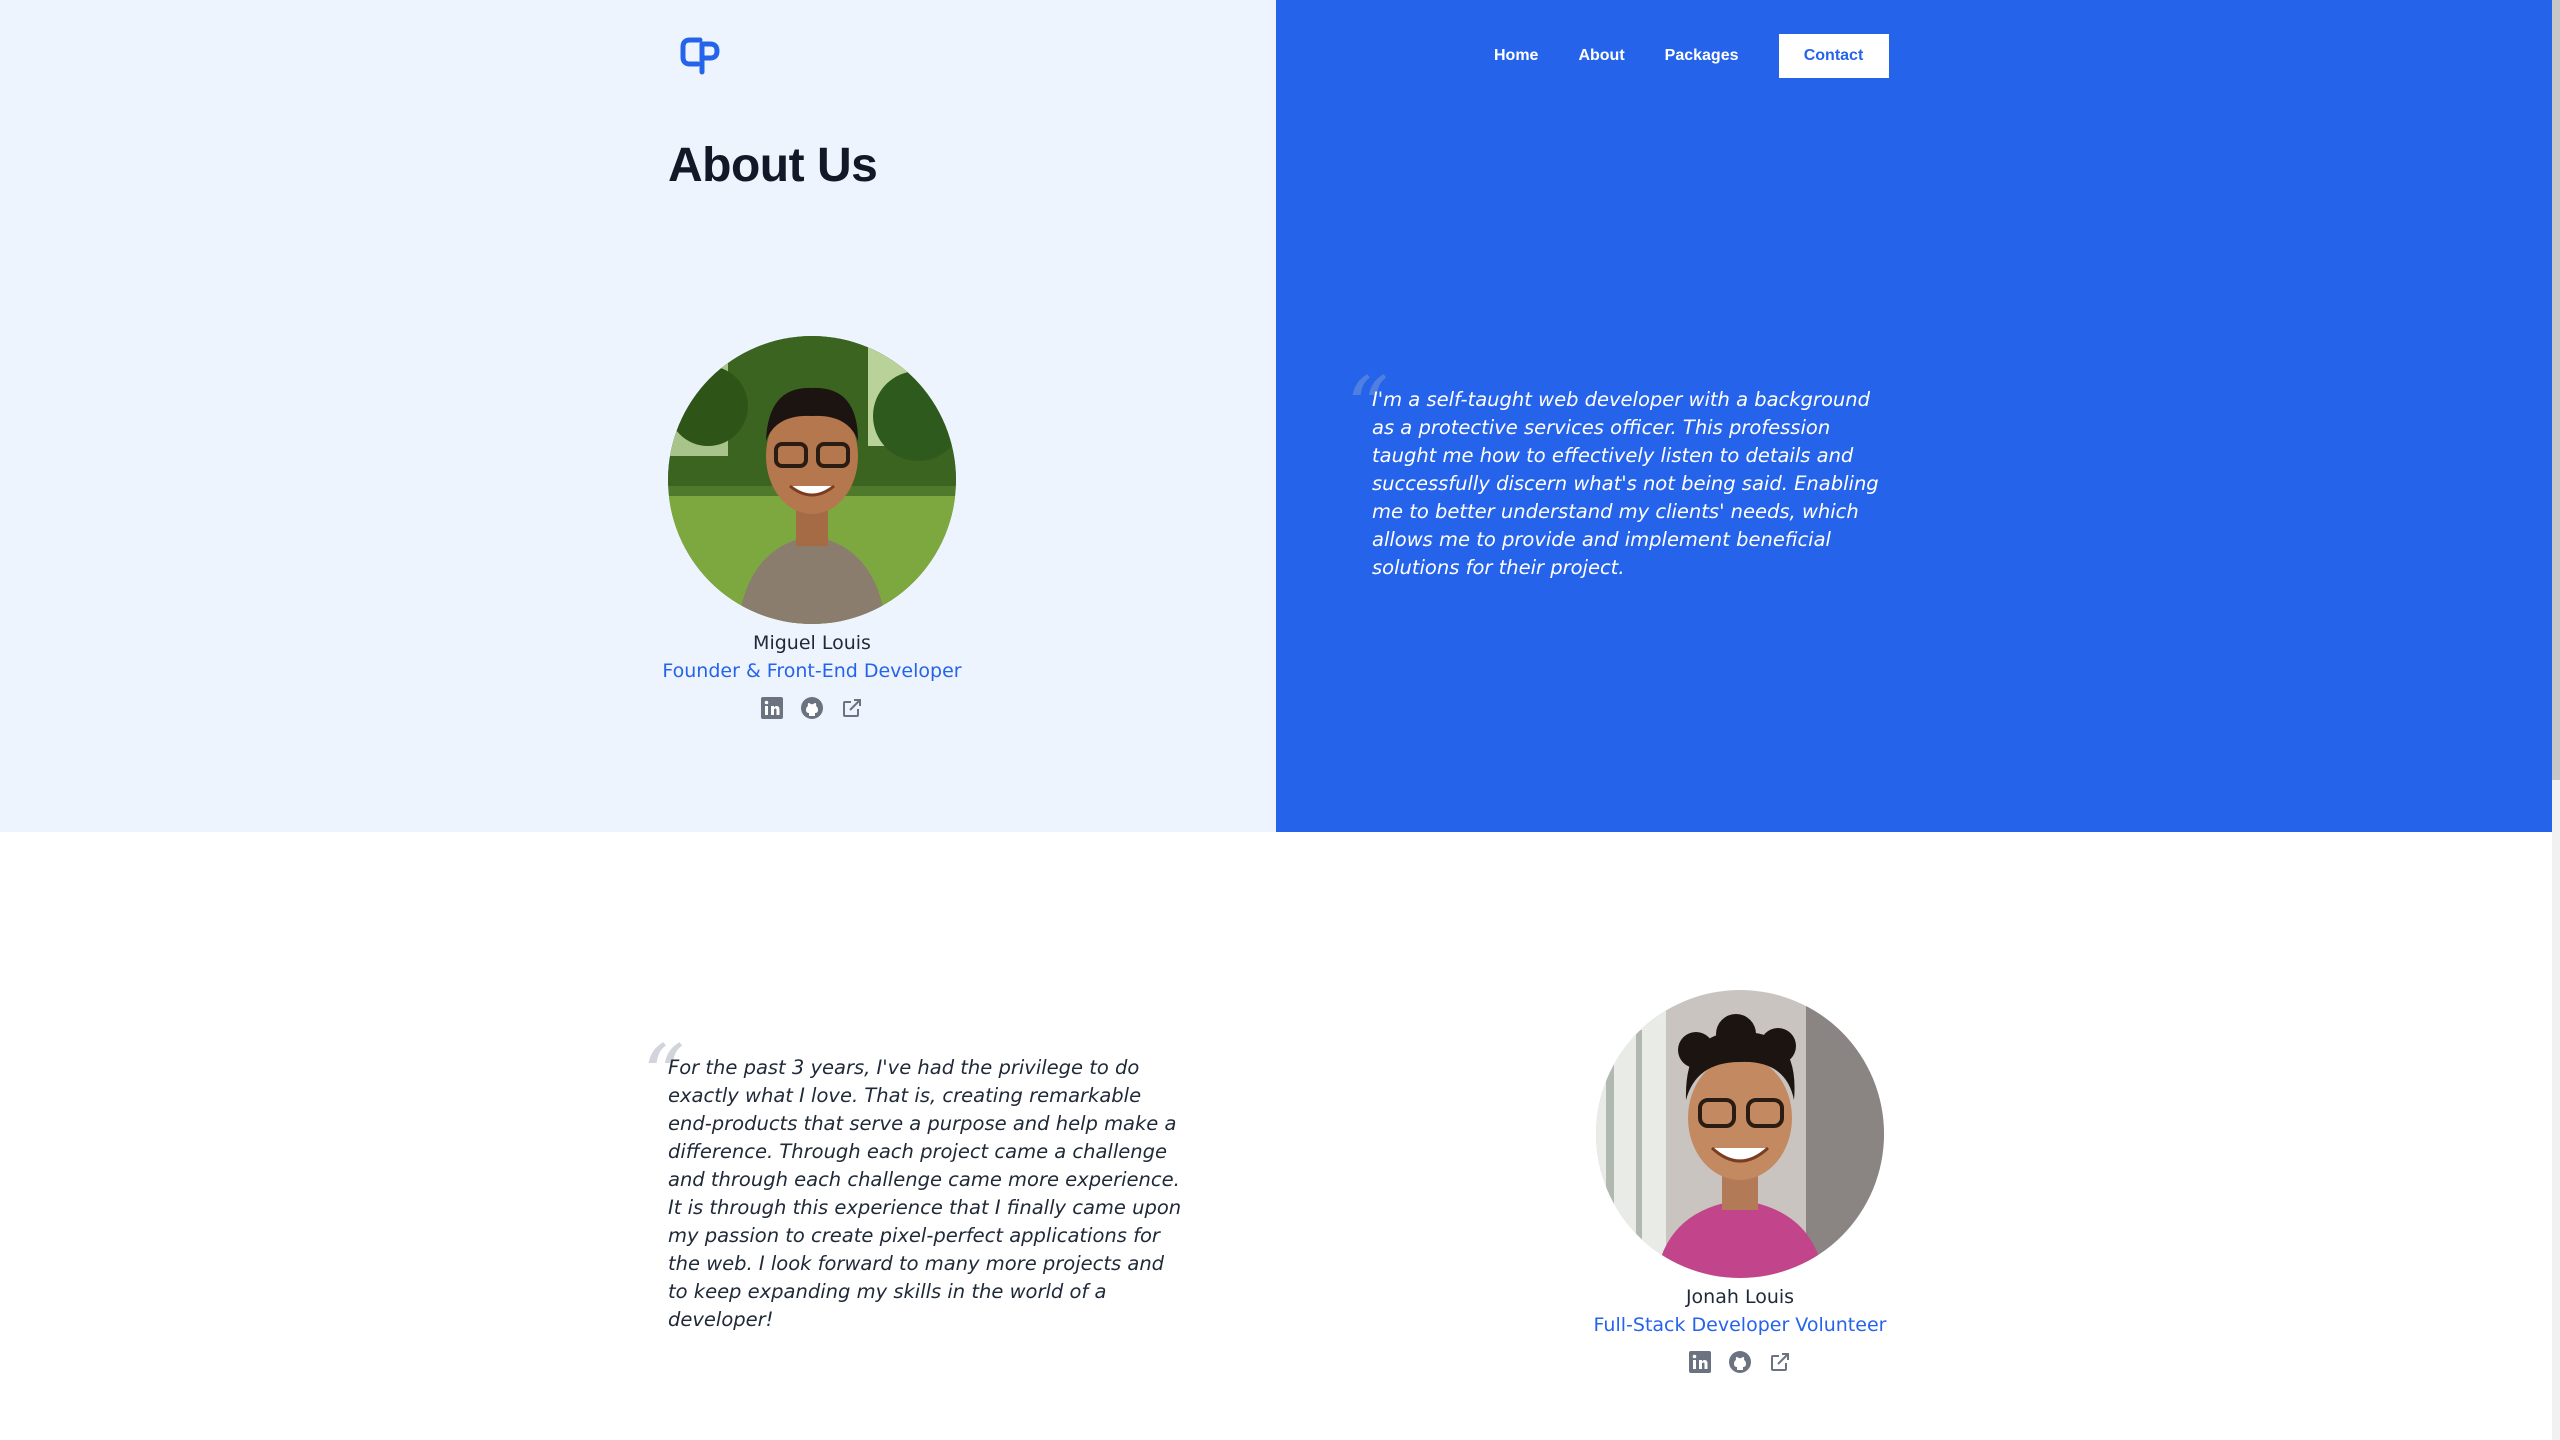 The width and height of the screenshot is (2560, 1440). Describe the element at coordinates (773, 165) in the screenshot. I see `page-title: About Us` at that location.